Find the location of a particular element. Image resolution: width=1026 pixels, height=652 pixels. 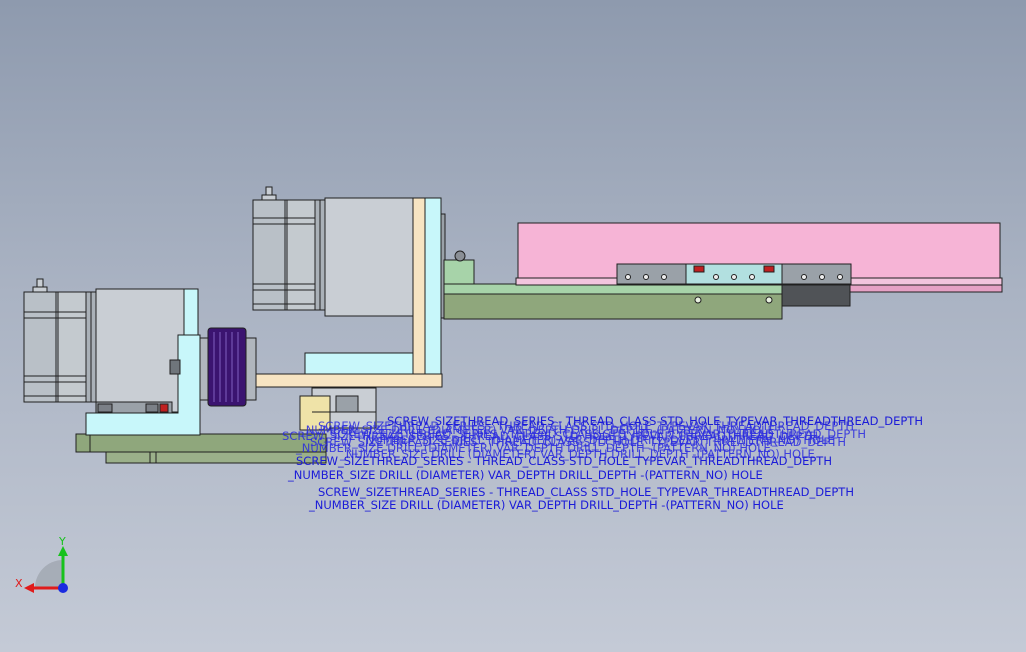

triad-shade is located at coordinates (49, 574).